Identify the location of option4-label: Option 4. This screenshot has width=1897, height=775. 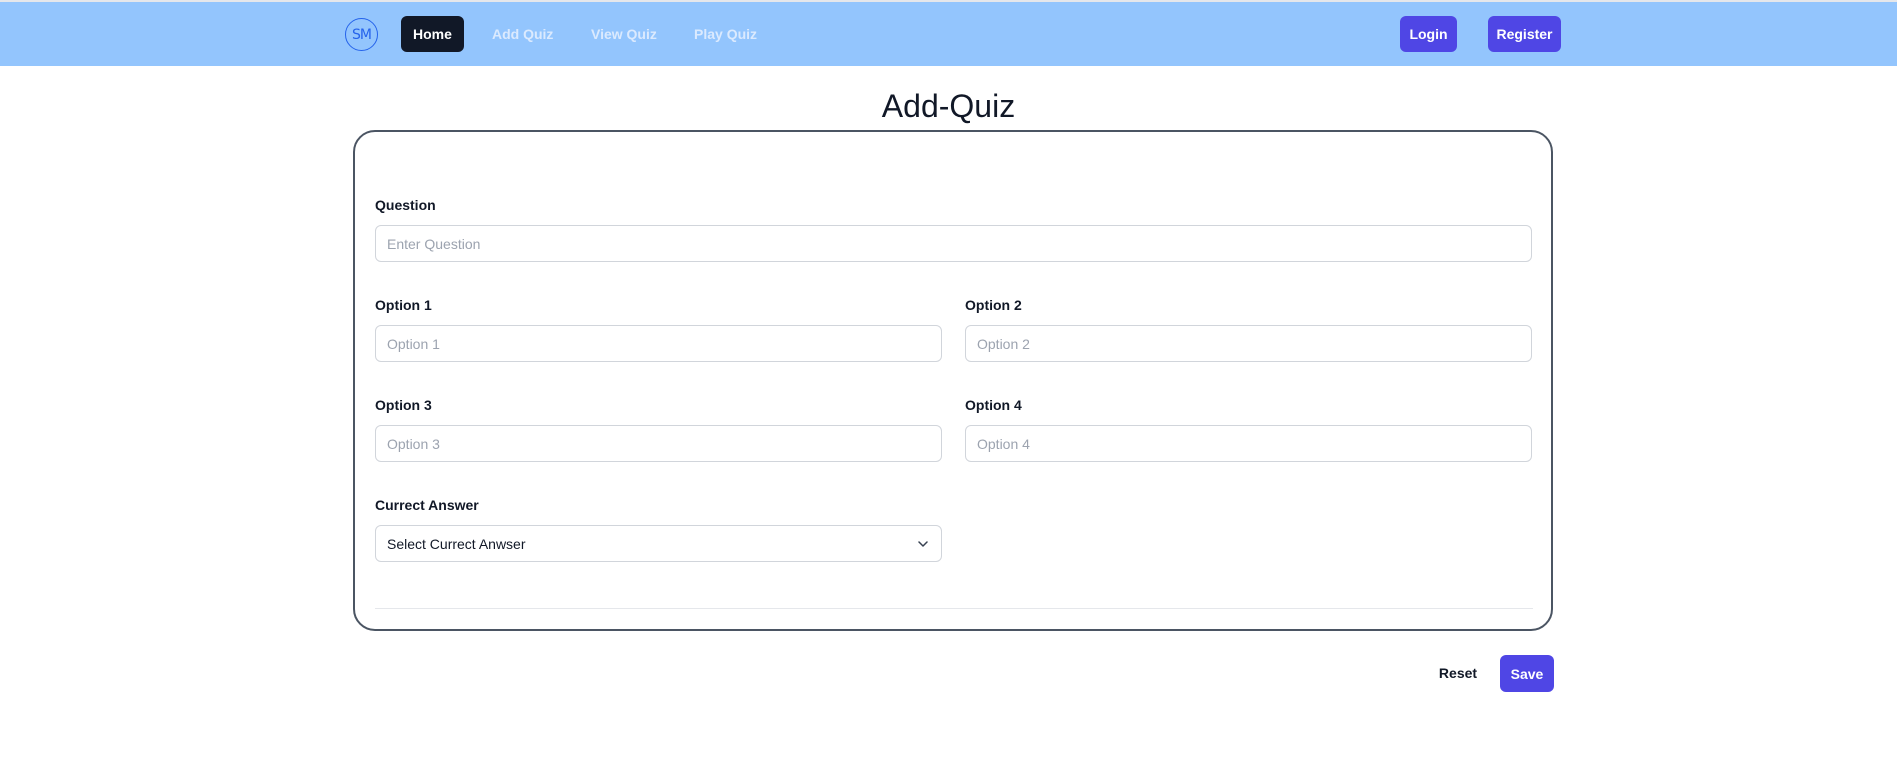
(993, 405).